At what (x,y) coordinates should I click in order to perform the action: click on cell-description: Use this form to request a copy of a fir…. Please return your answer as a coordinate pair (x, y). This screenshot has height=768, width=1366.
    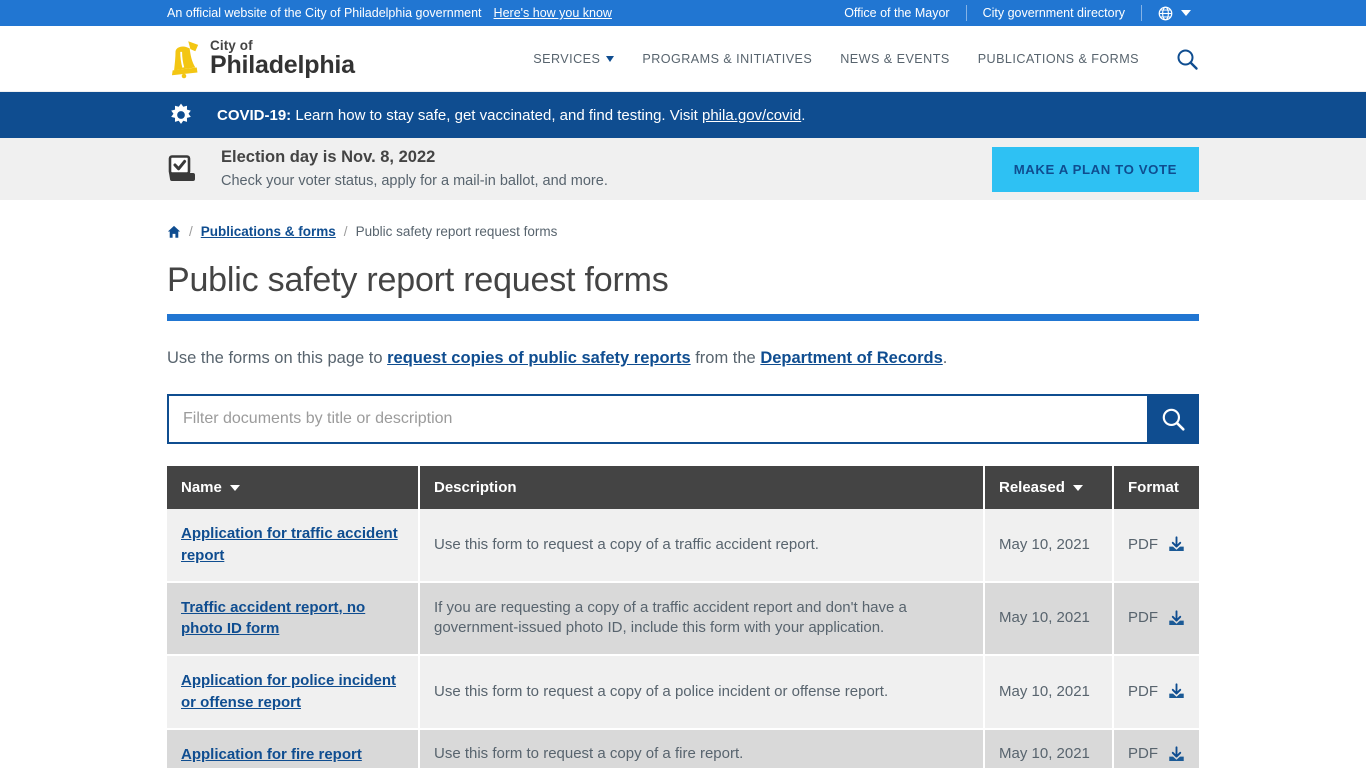
    Looking at the image, I should click on (702, 748).